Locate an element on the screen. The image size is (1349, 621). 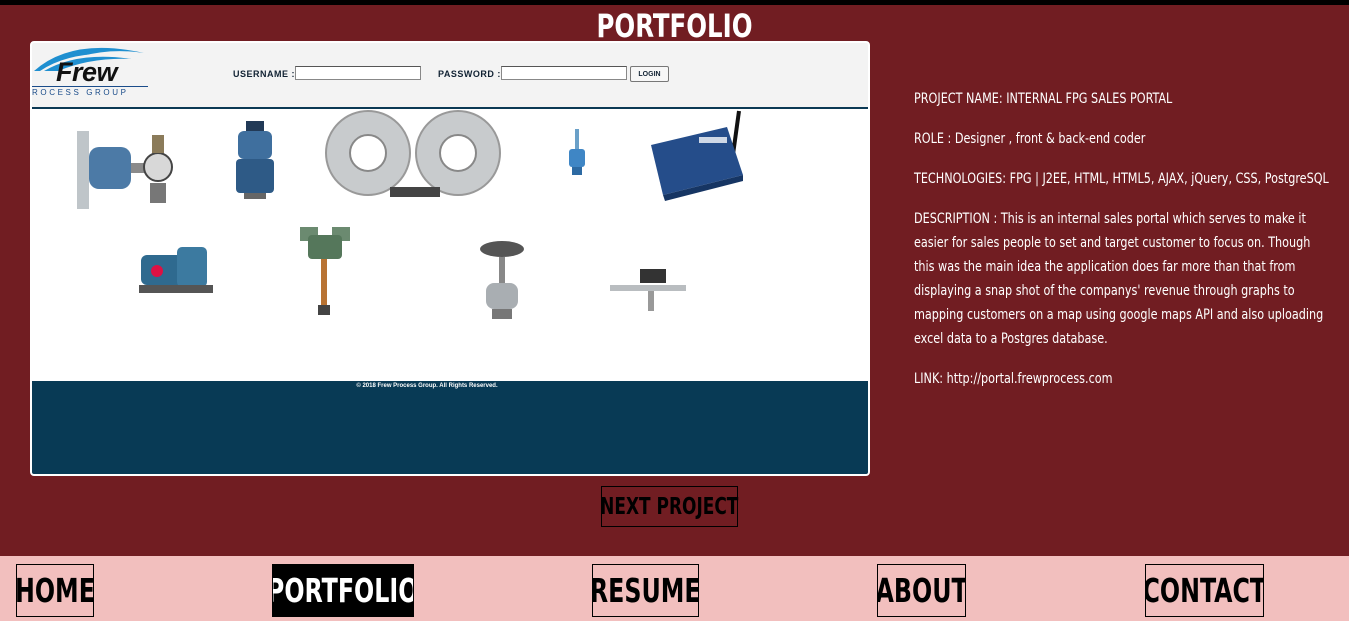
password-label: PASSWORD : is located at coordinates (469, 74).